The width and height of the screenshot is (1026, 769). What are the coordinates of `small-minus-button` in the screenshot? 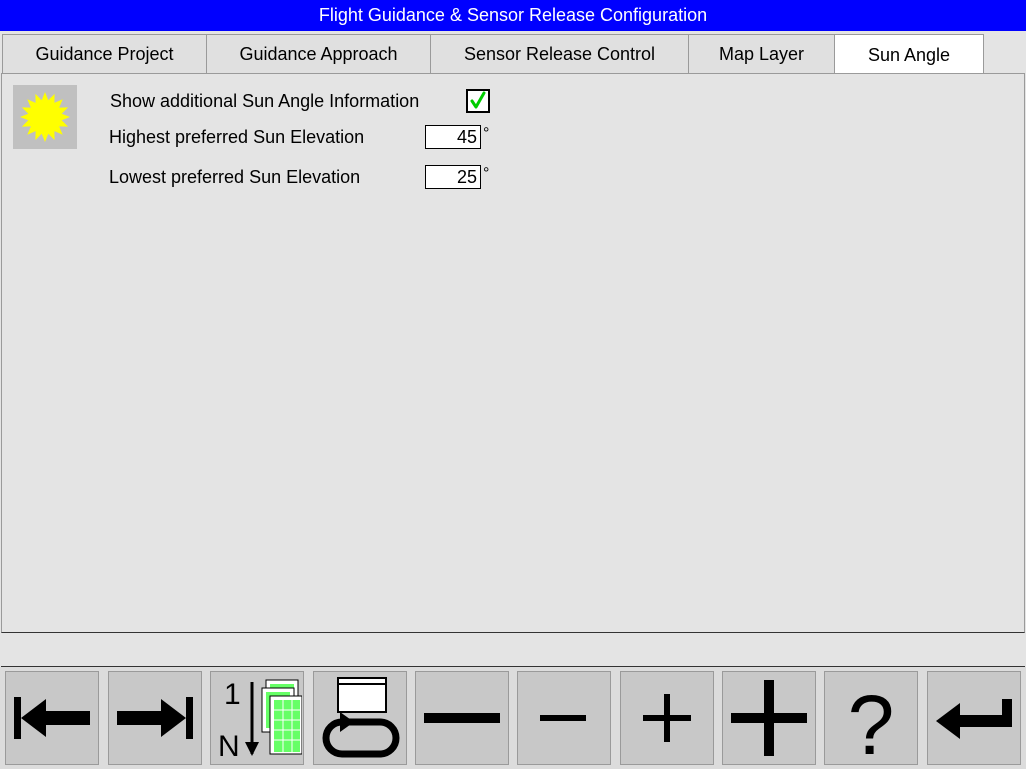 It's located at (564, 718).